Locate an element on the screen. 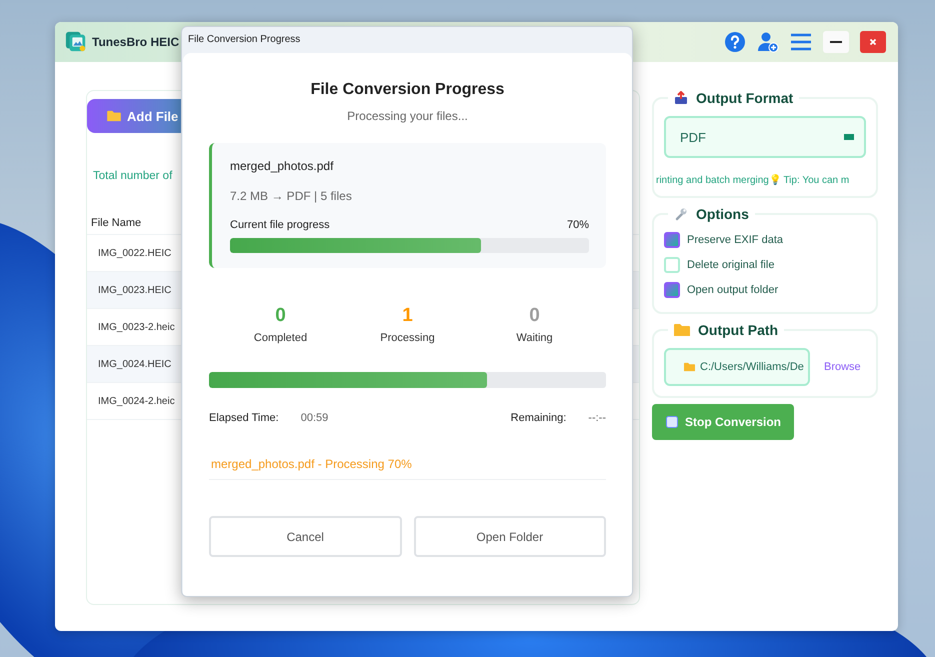 This screenshot has width=935, height=657. table-cell: IMG_0024-2.heic is located at coordinates (136, 401).